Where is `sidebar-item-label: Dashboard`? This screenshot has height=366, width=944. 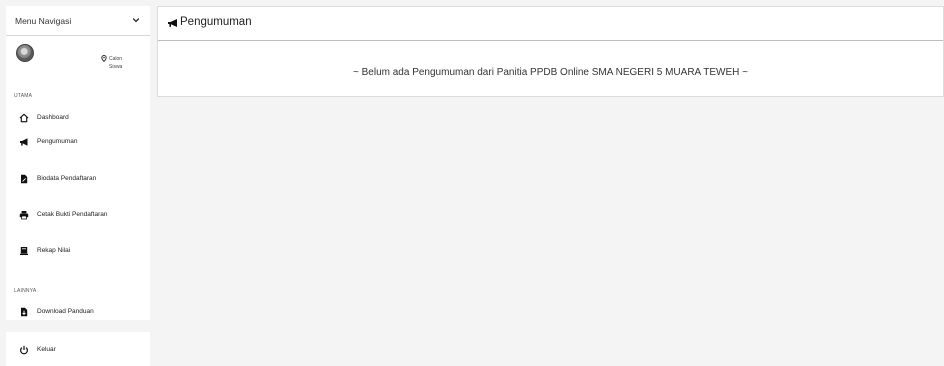 sidebar-item-label: Dashboard is located at coordinates (53, 117).